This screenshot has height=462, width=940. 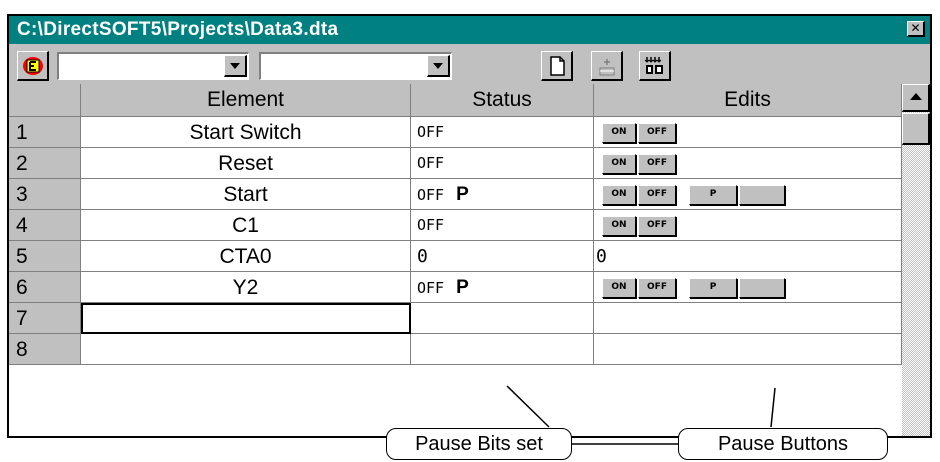 I want to click on annotation-leader-lines, so click(x=641, y=415).